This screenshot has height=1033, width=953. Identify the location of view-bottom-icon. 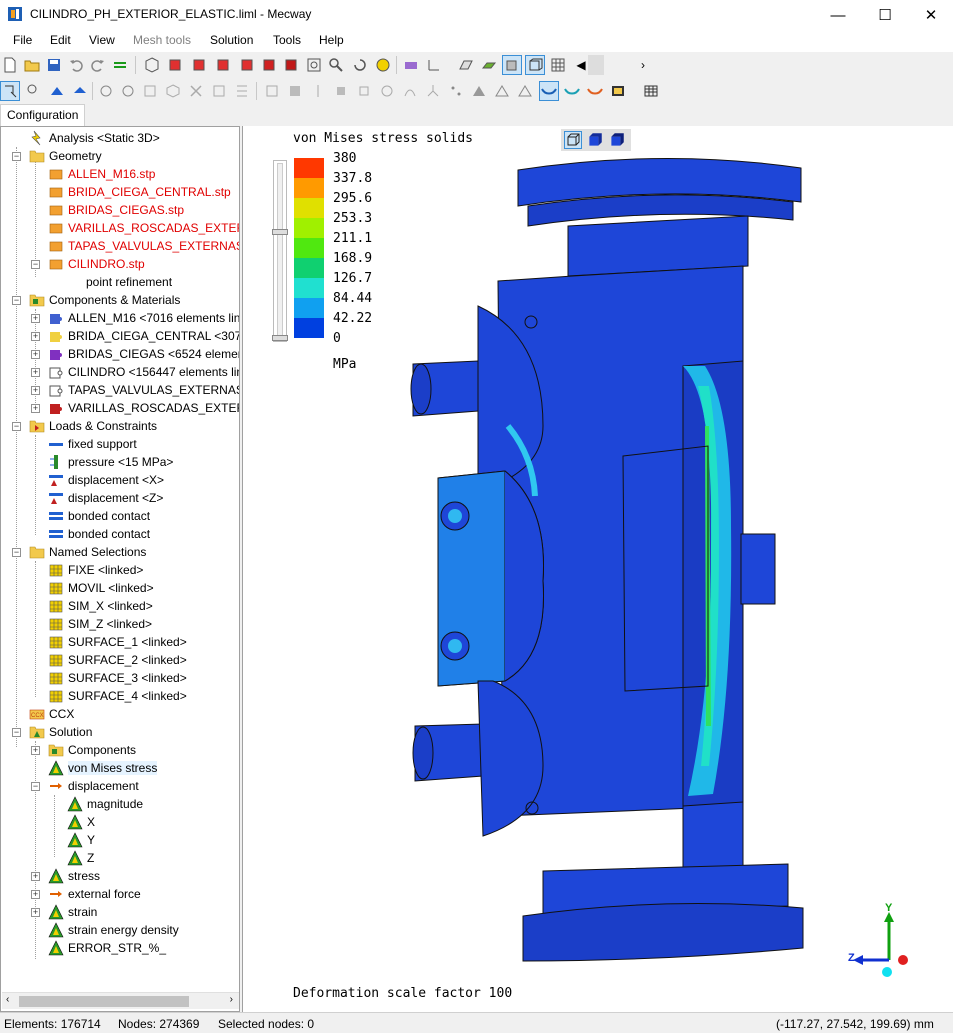
(291, 65).